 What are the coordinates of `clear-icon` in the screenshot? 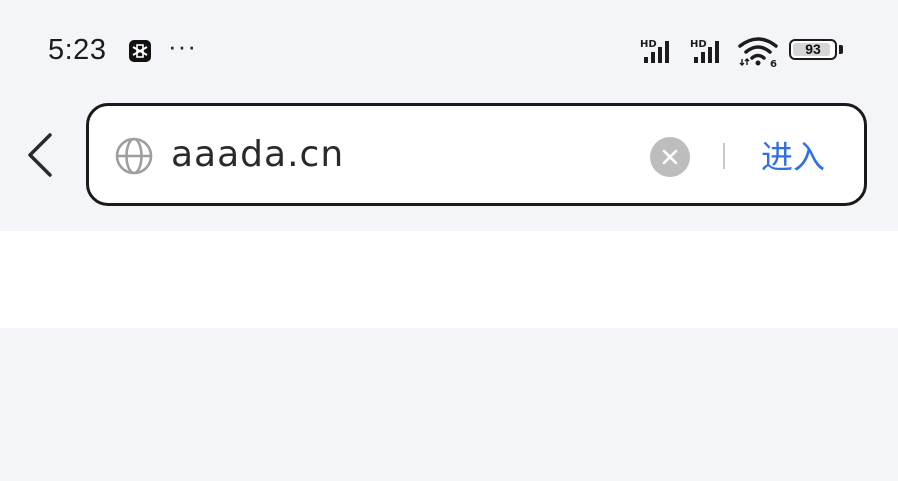 It's located at (670, 157).